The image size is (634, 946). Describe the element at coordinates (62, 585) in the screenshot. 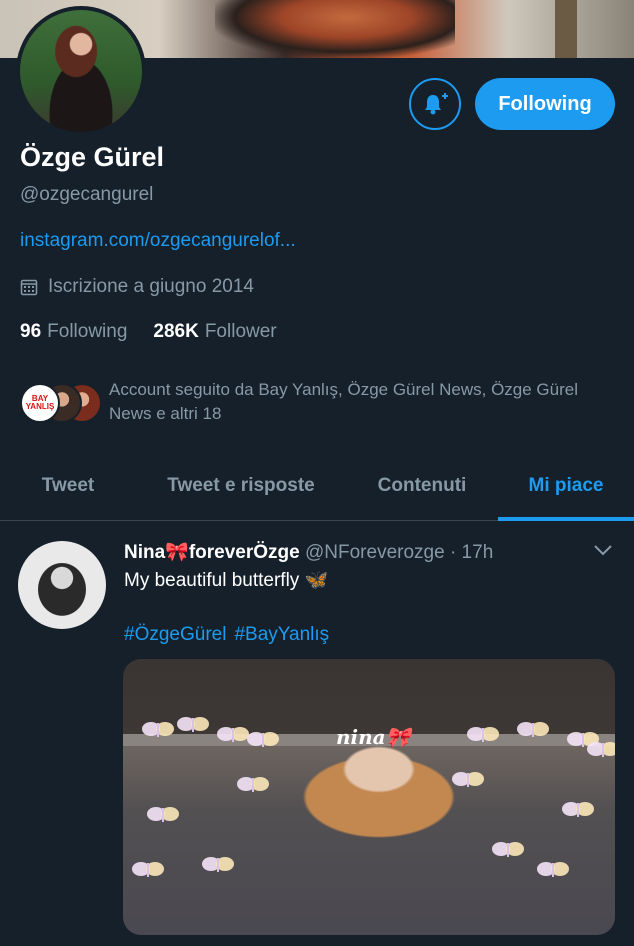

I see `tweet-author-avatar` at that location.